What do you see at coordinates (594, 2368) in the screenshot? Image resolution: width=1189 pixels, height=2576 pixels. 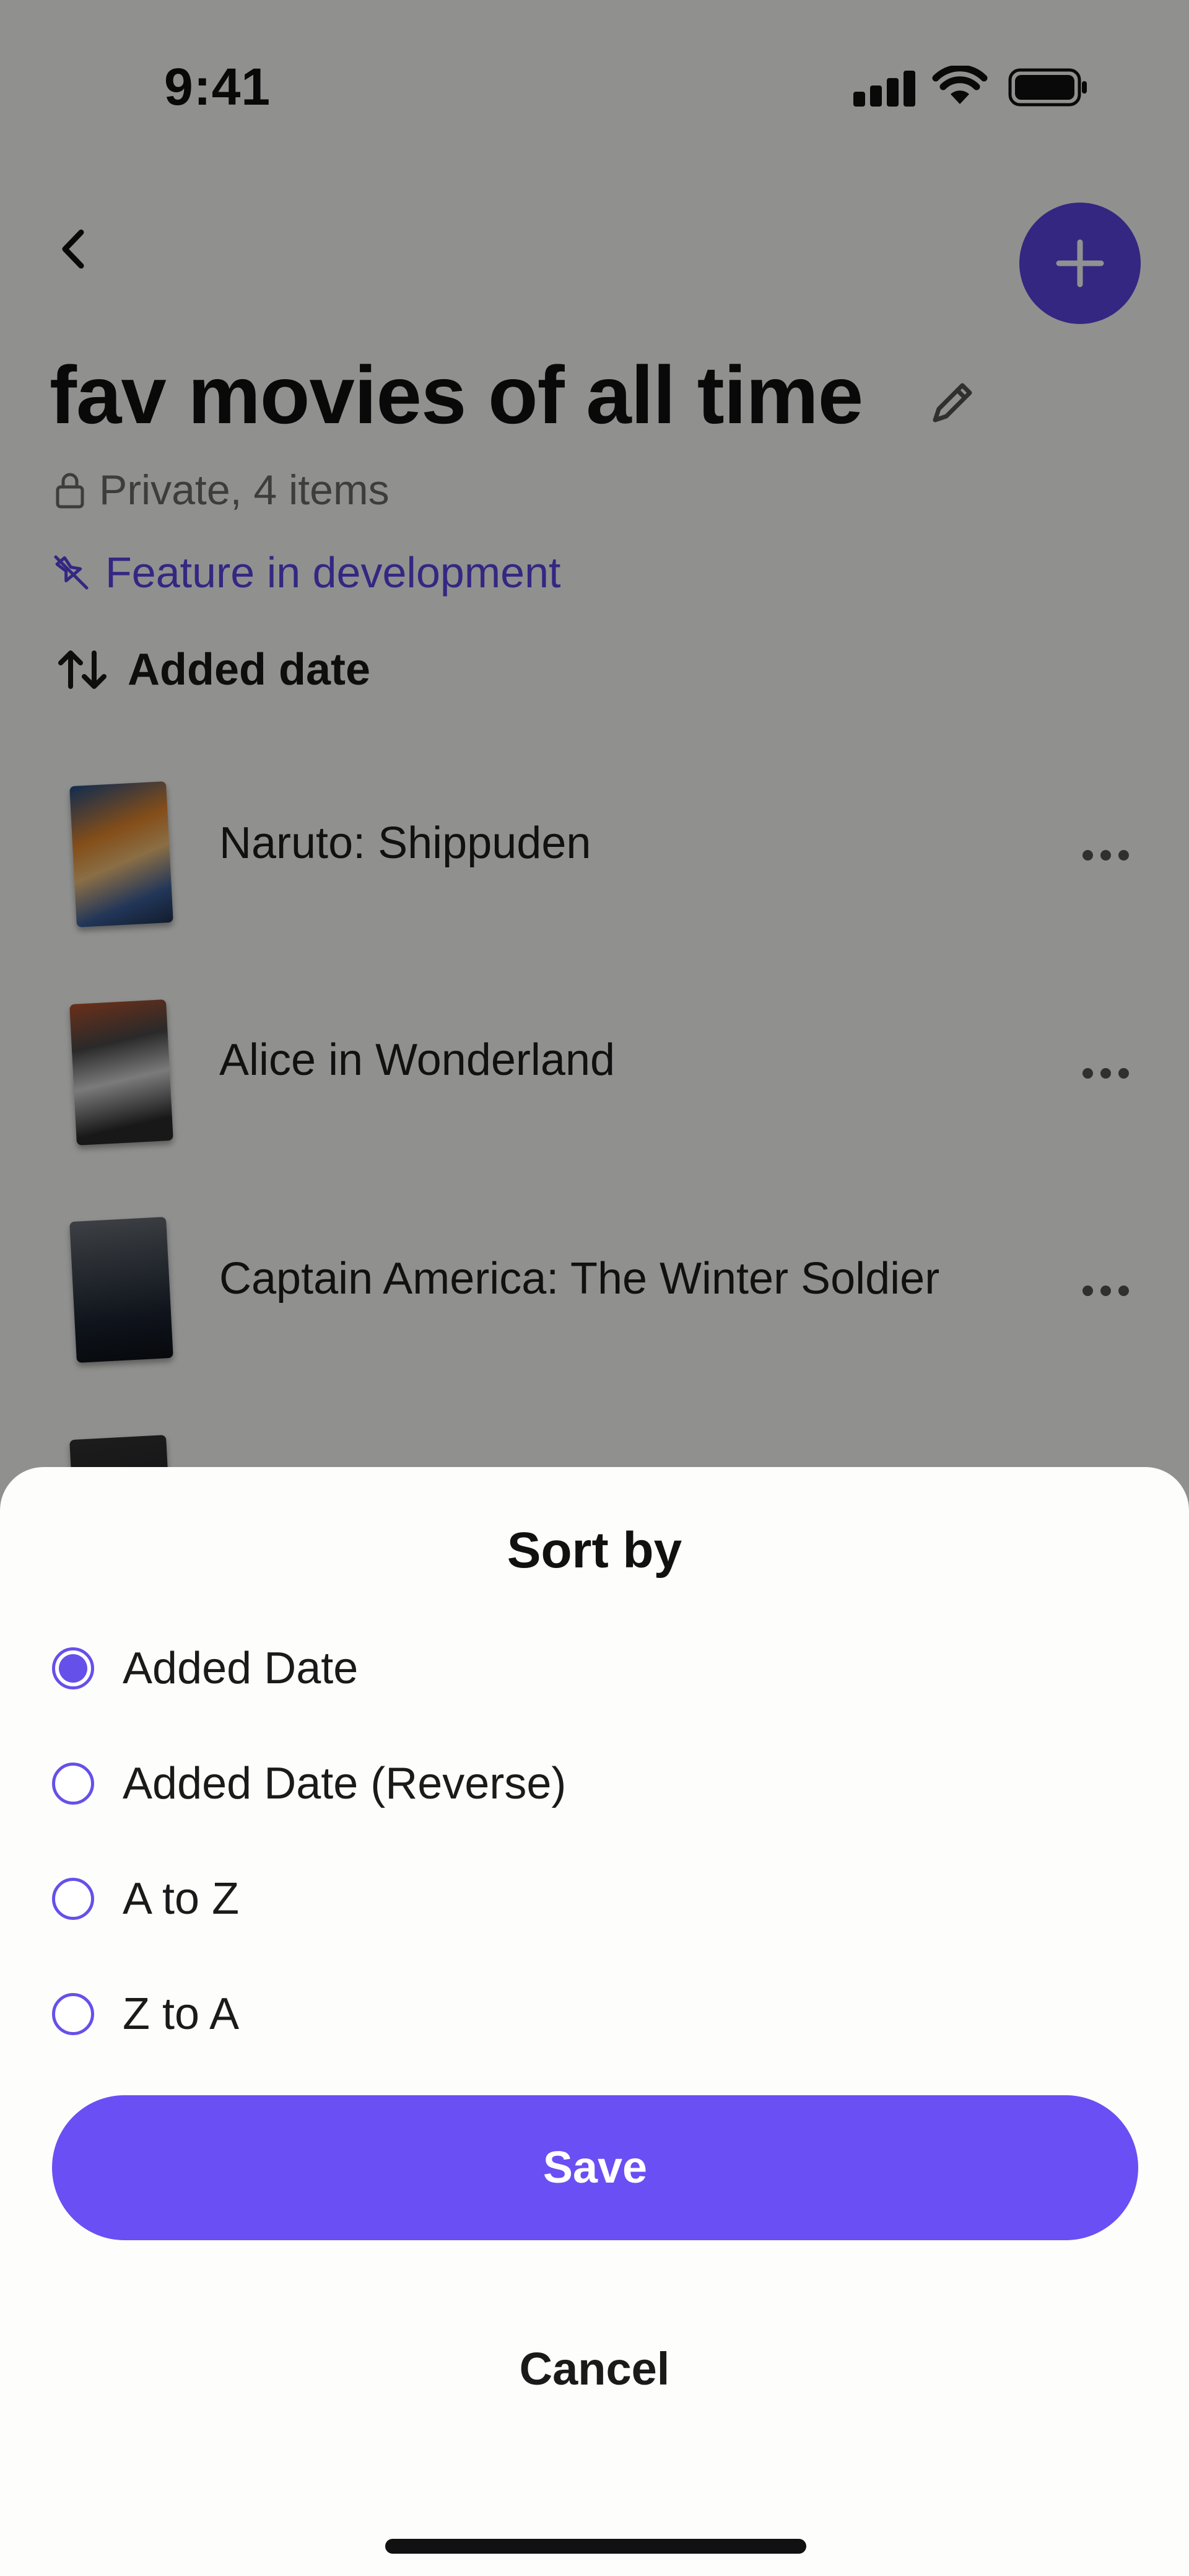 I see `cancel-button: Cancel` at bounding box center [594, 2368].